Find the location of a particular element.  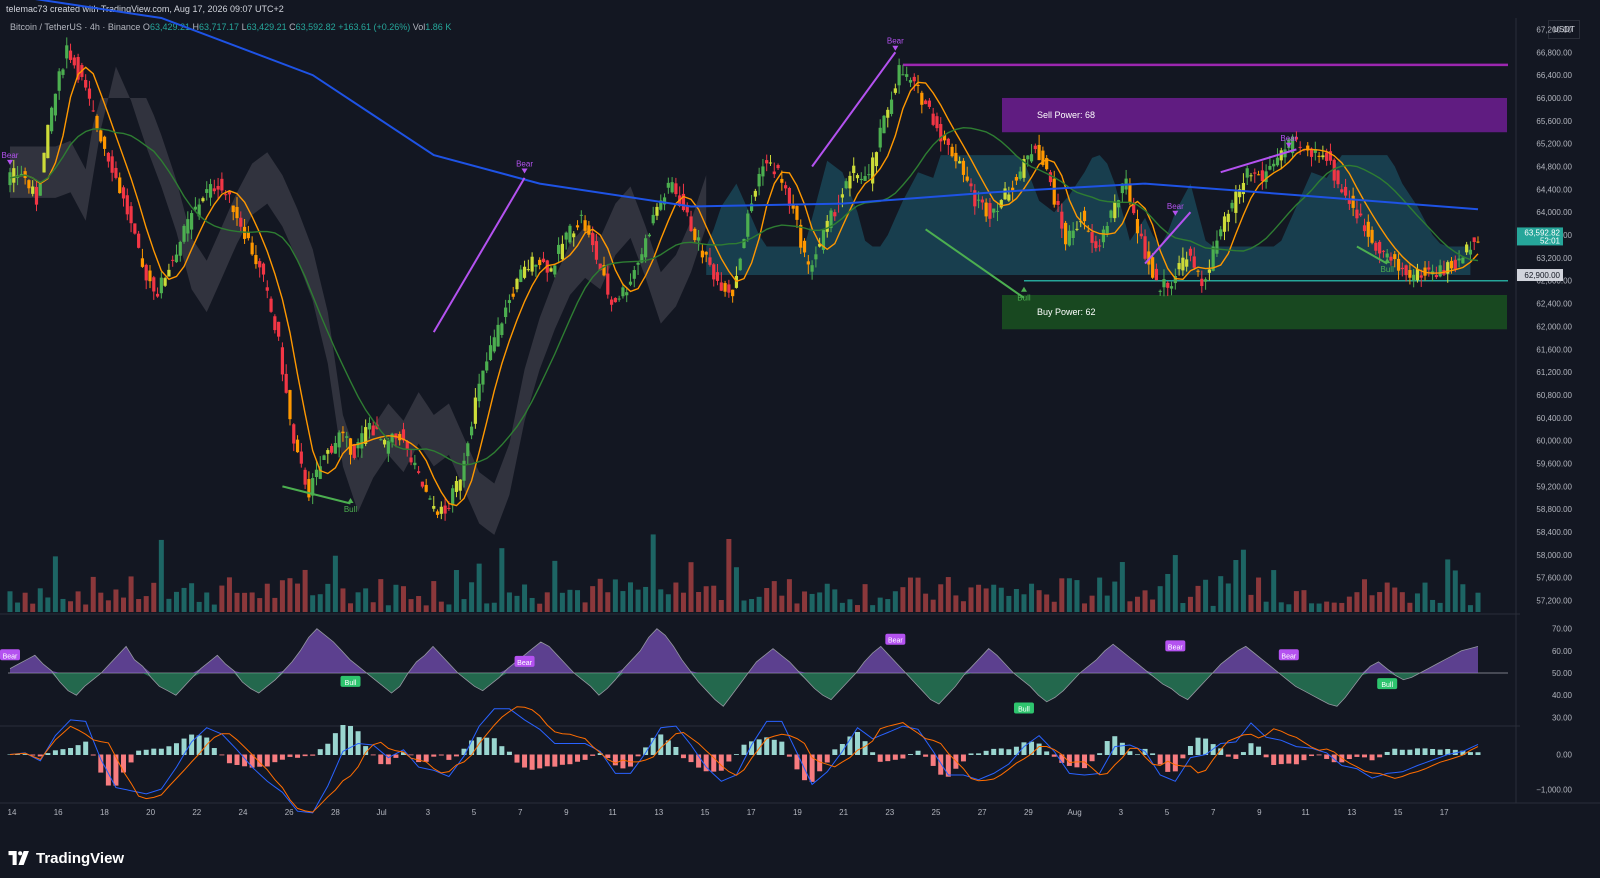

time-tick-label: 7 is located at coordinates (1213, 812).